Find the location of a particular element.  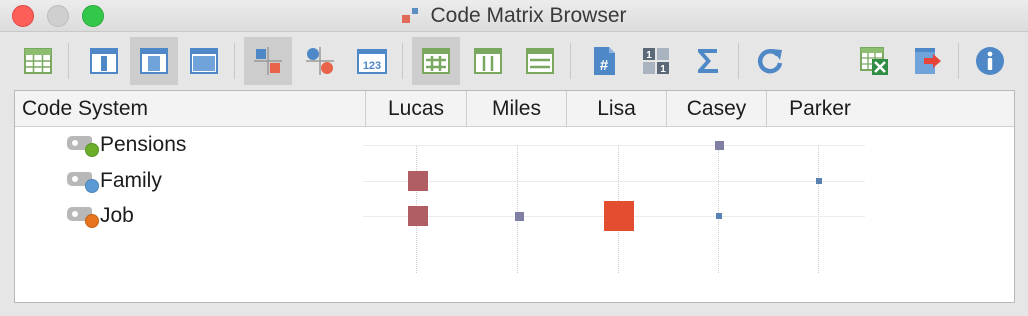

code-row-family: Family is located at coordinates (114, 181).